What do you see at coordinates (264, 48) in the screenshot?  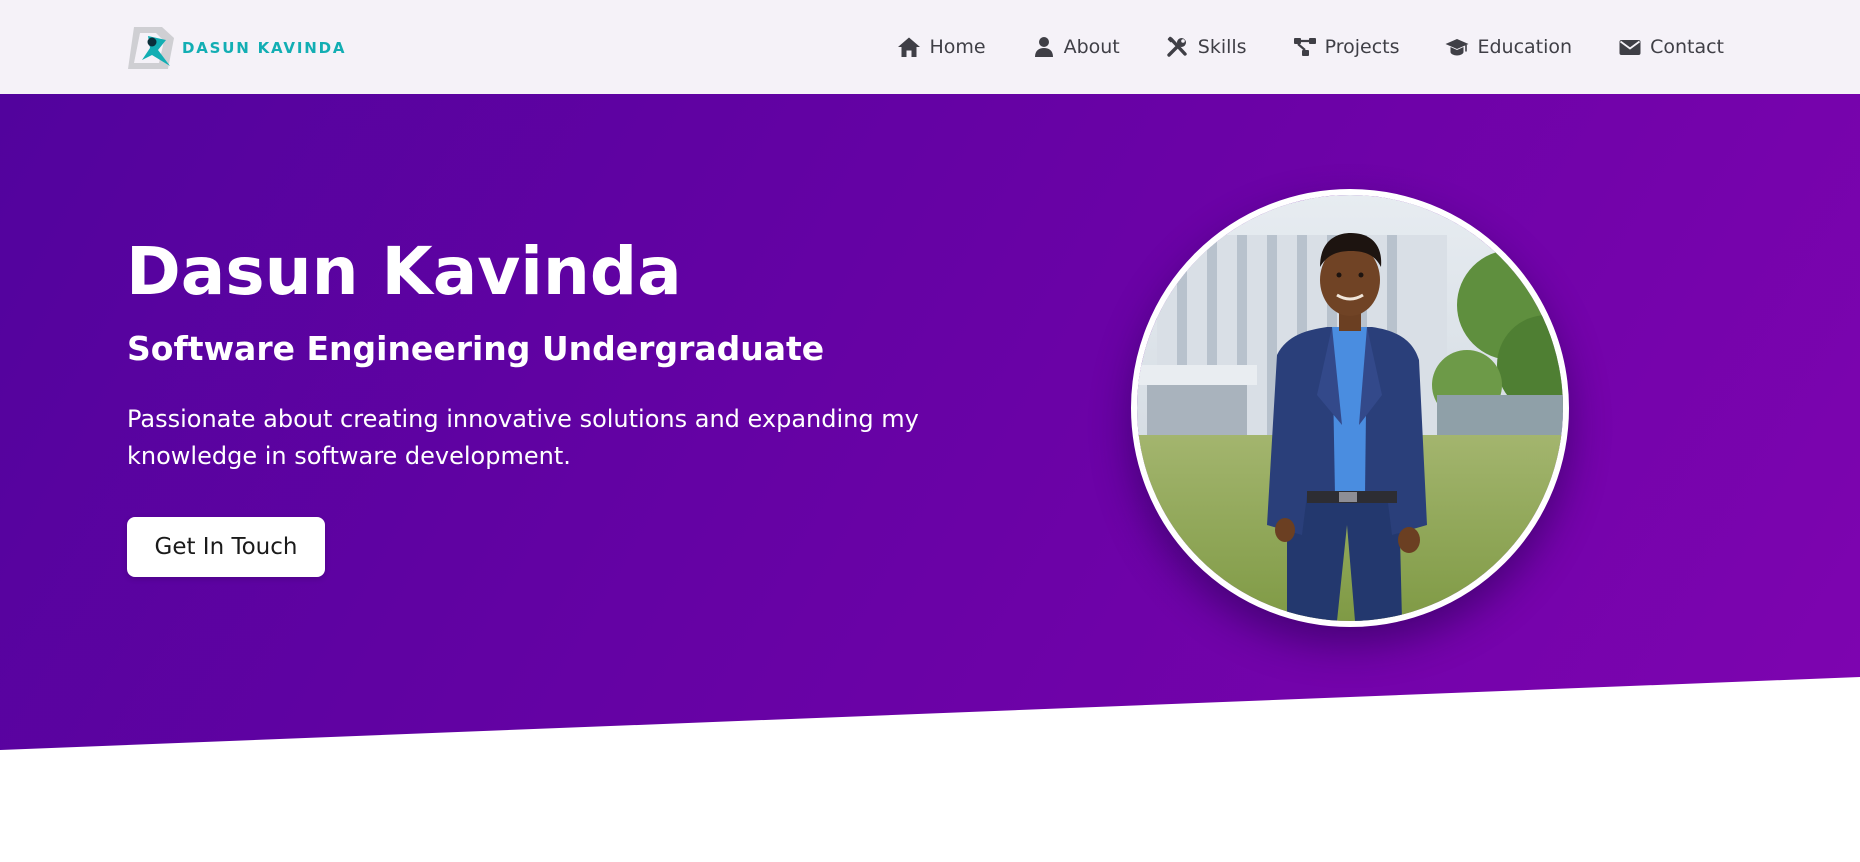 I see `brand-name: DASUN KAVINDA` at bounding box center [264, 48].